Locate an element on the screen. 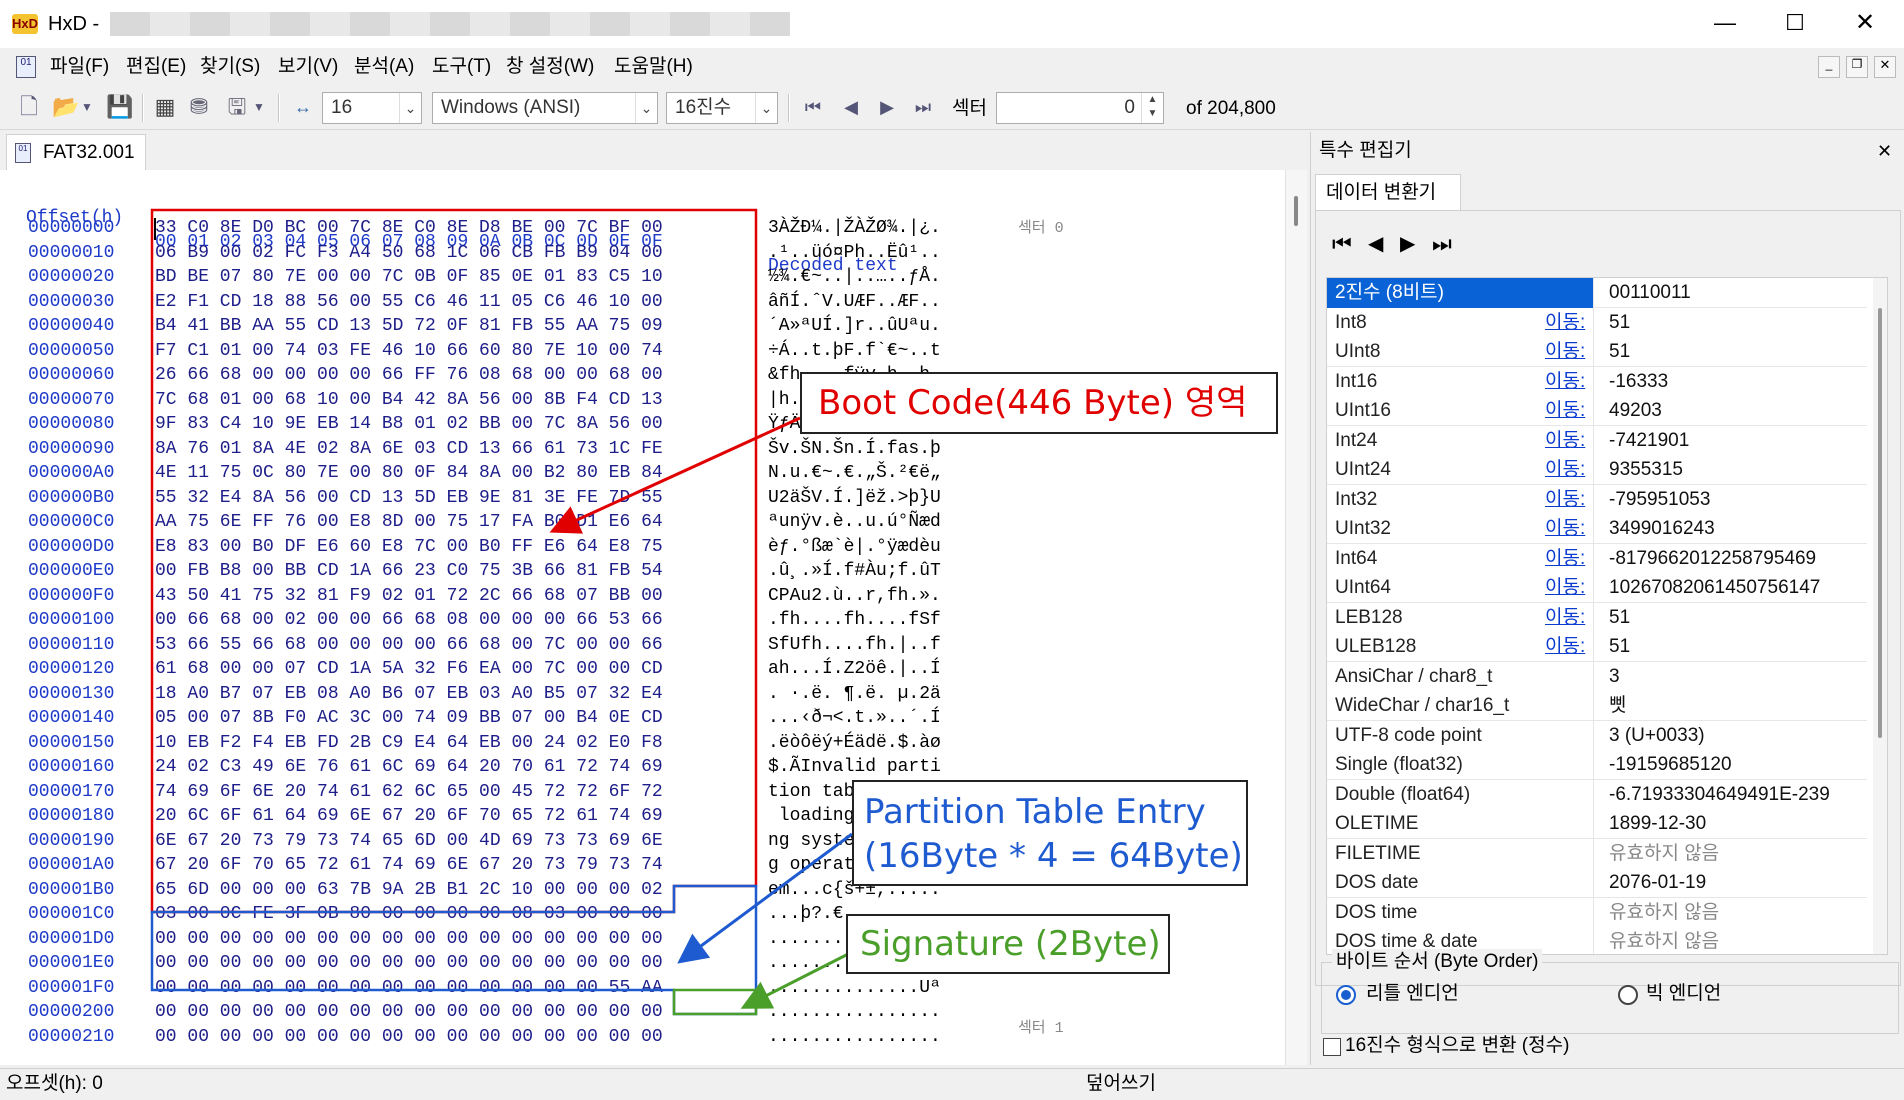 The image size is (1904, 1100). hex-format-checkbox is located at coordinates (1332, 1047).